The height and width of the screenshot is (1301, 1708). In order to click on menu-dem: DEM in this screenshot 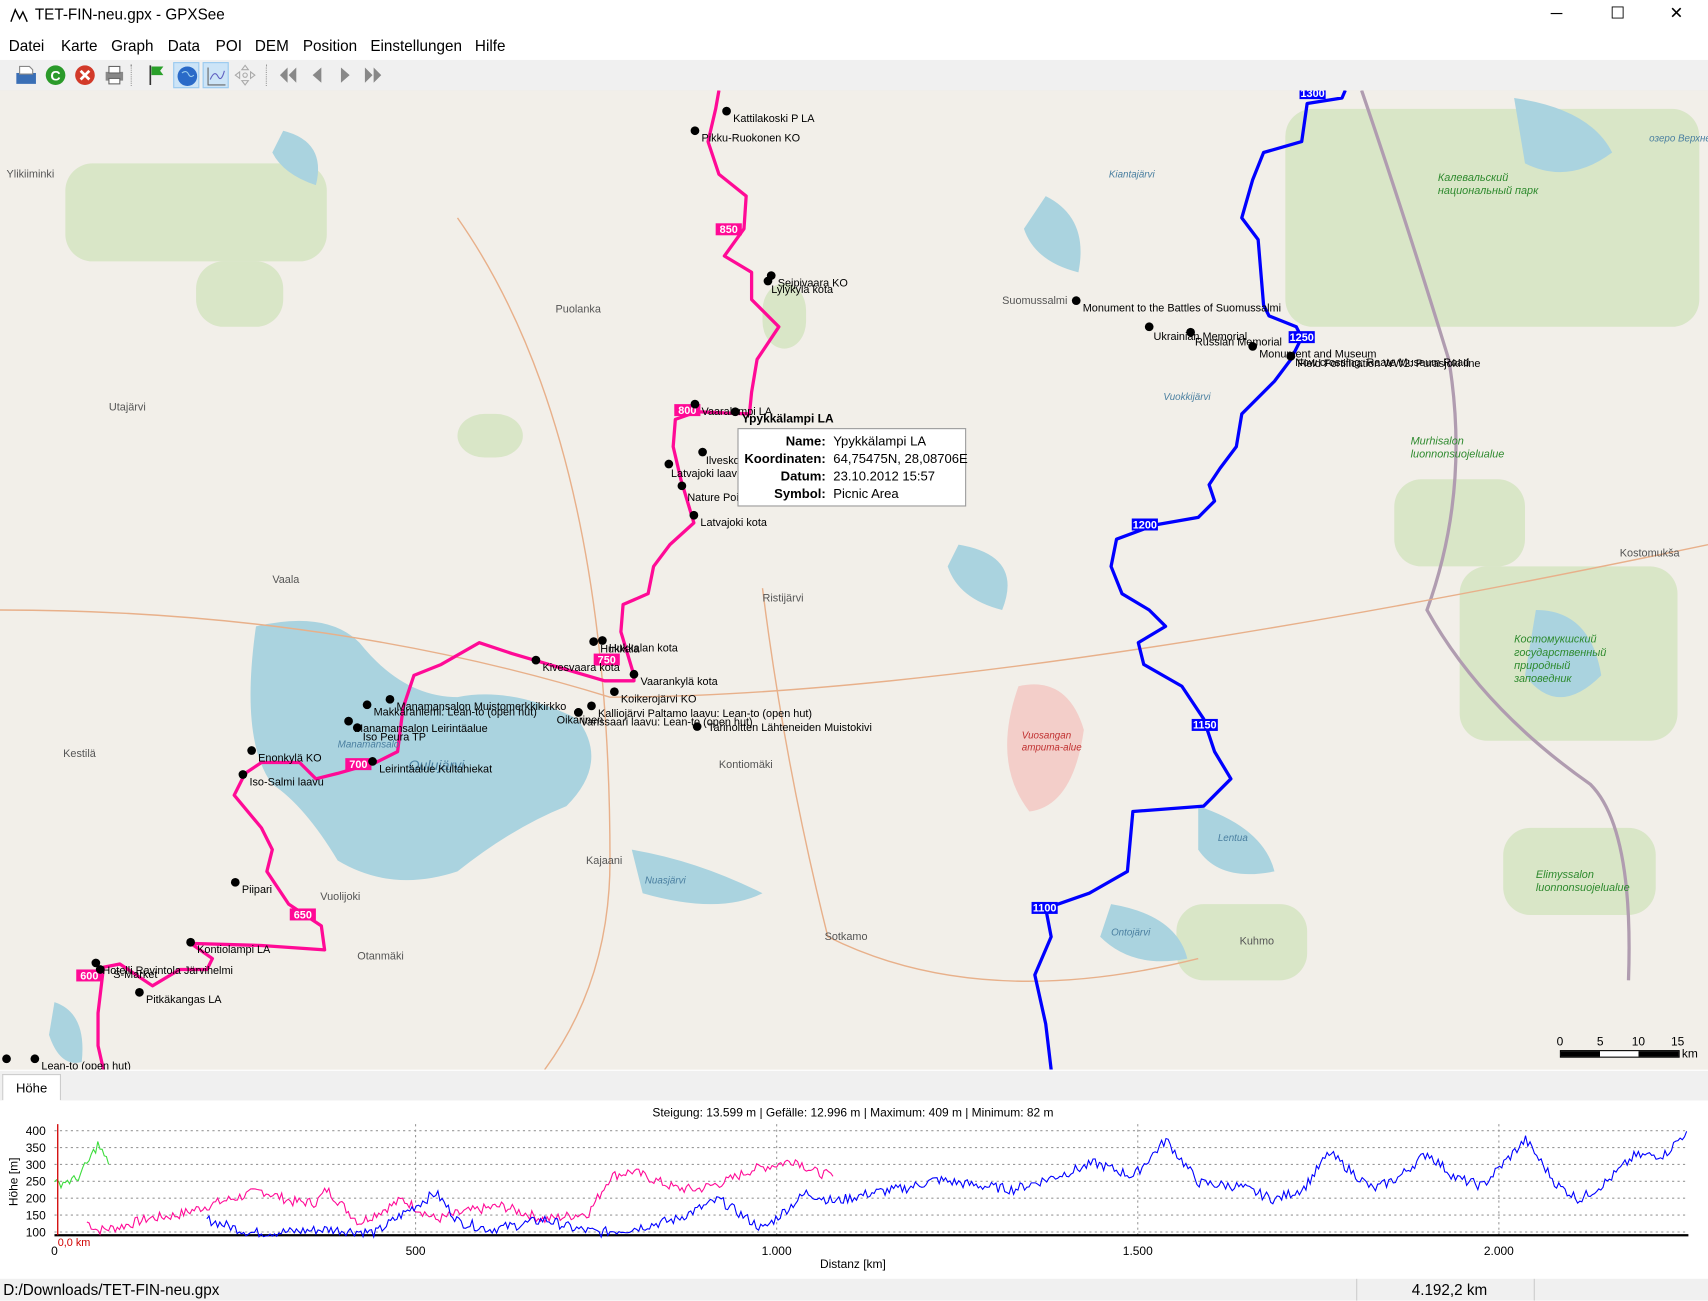, I will do `click(272, 45)`.